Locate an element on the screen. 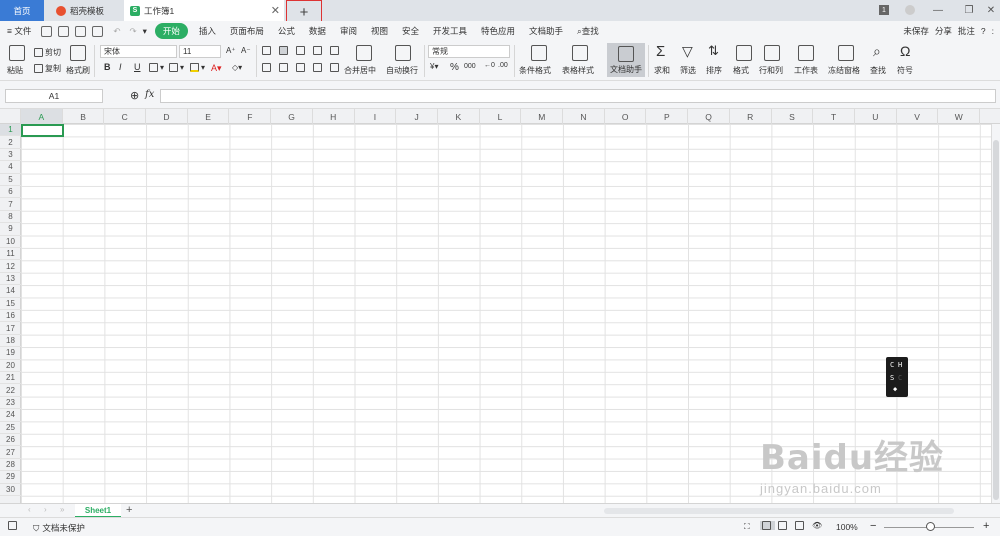 This screenshot has height=536, width=1000. column-header: F is located at coordinates (251, 116).